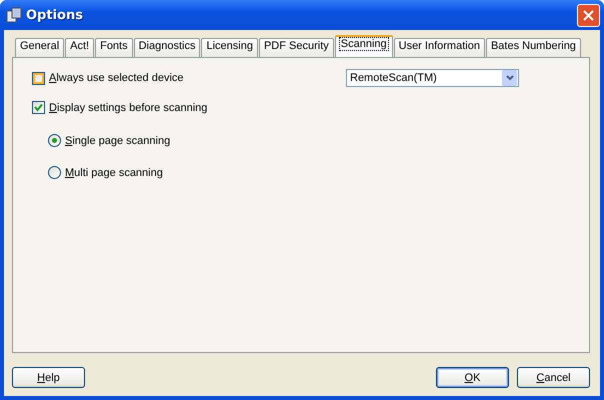  What do you see at coordinates (472, 377) in the screenshot?
I see `dialog-button: OK` at bounding box center [472, 377].